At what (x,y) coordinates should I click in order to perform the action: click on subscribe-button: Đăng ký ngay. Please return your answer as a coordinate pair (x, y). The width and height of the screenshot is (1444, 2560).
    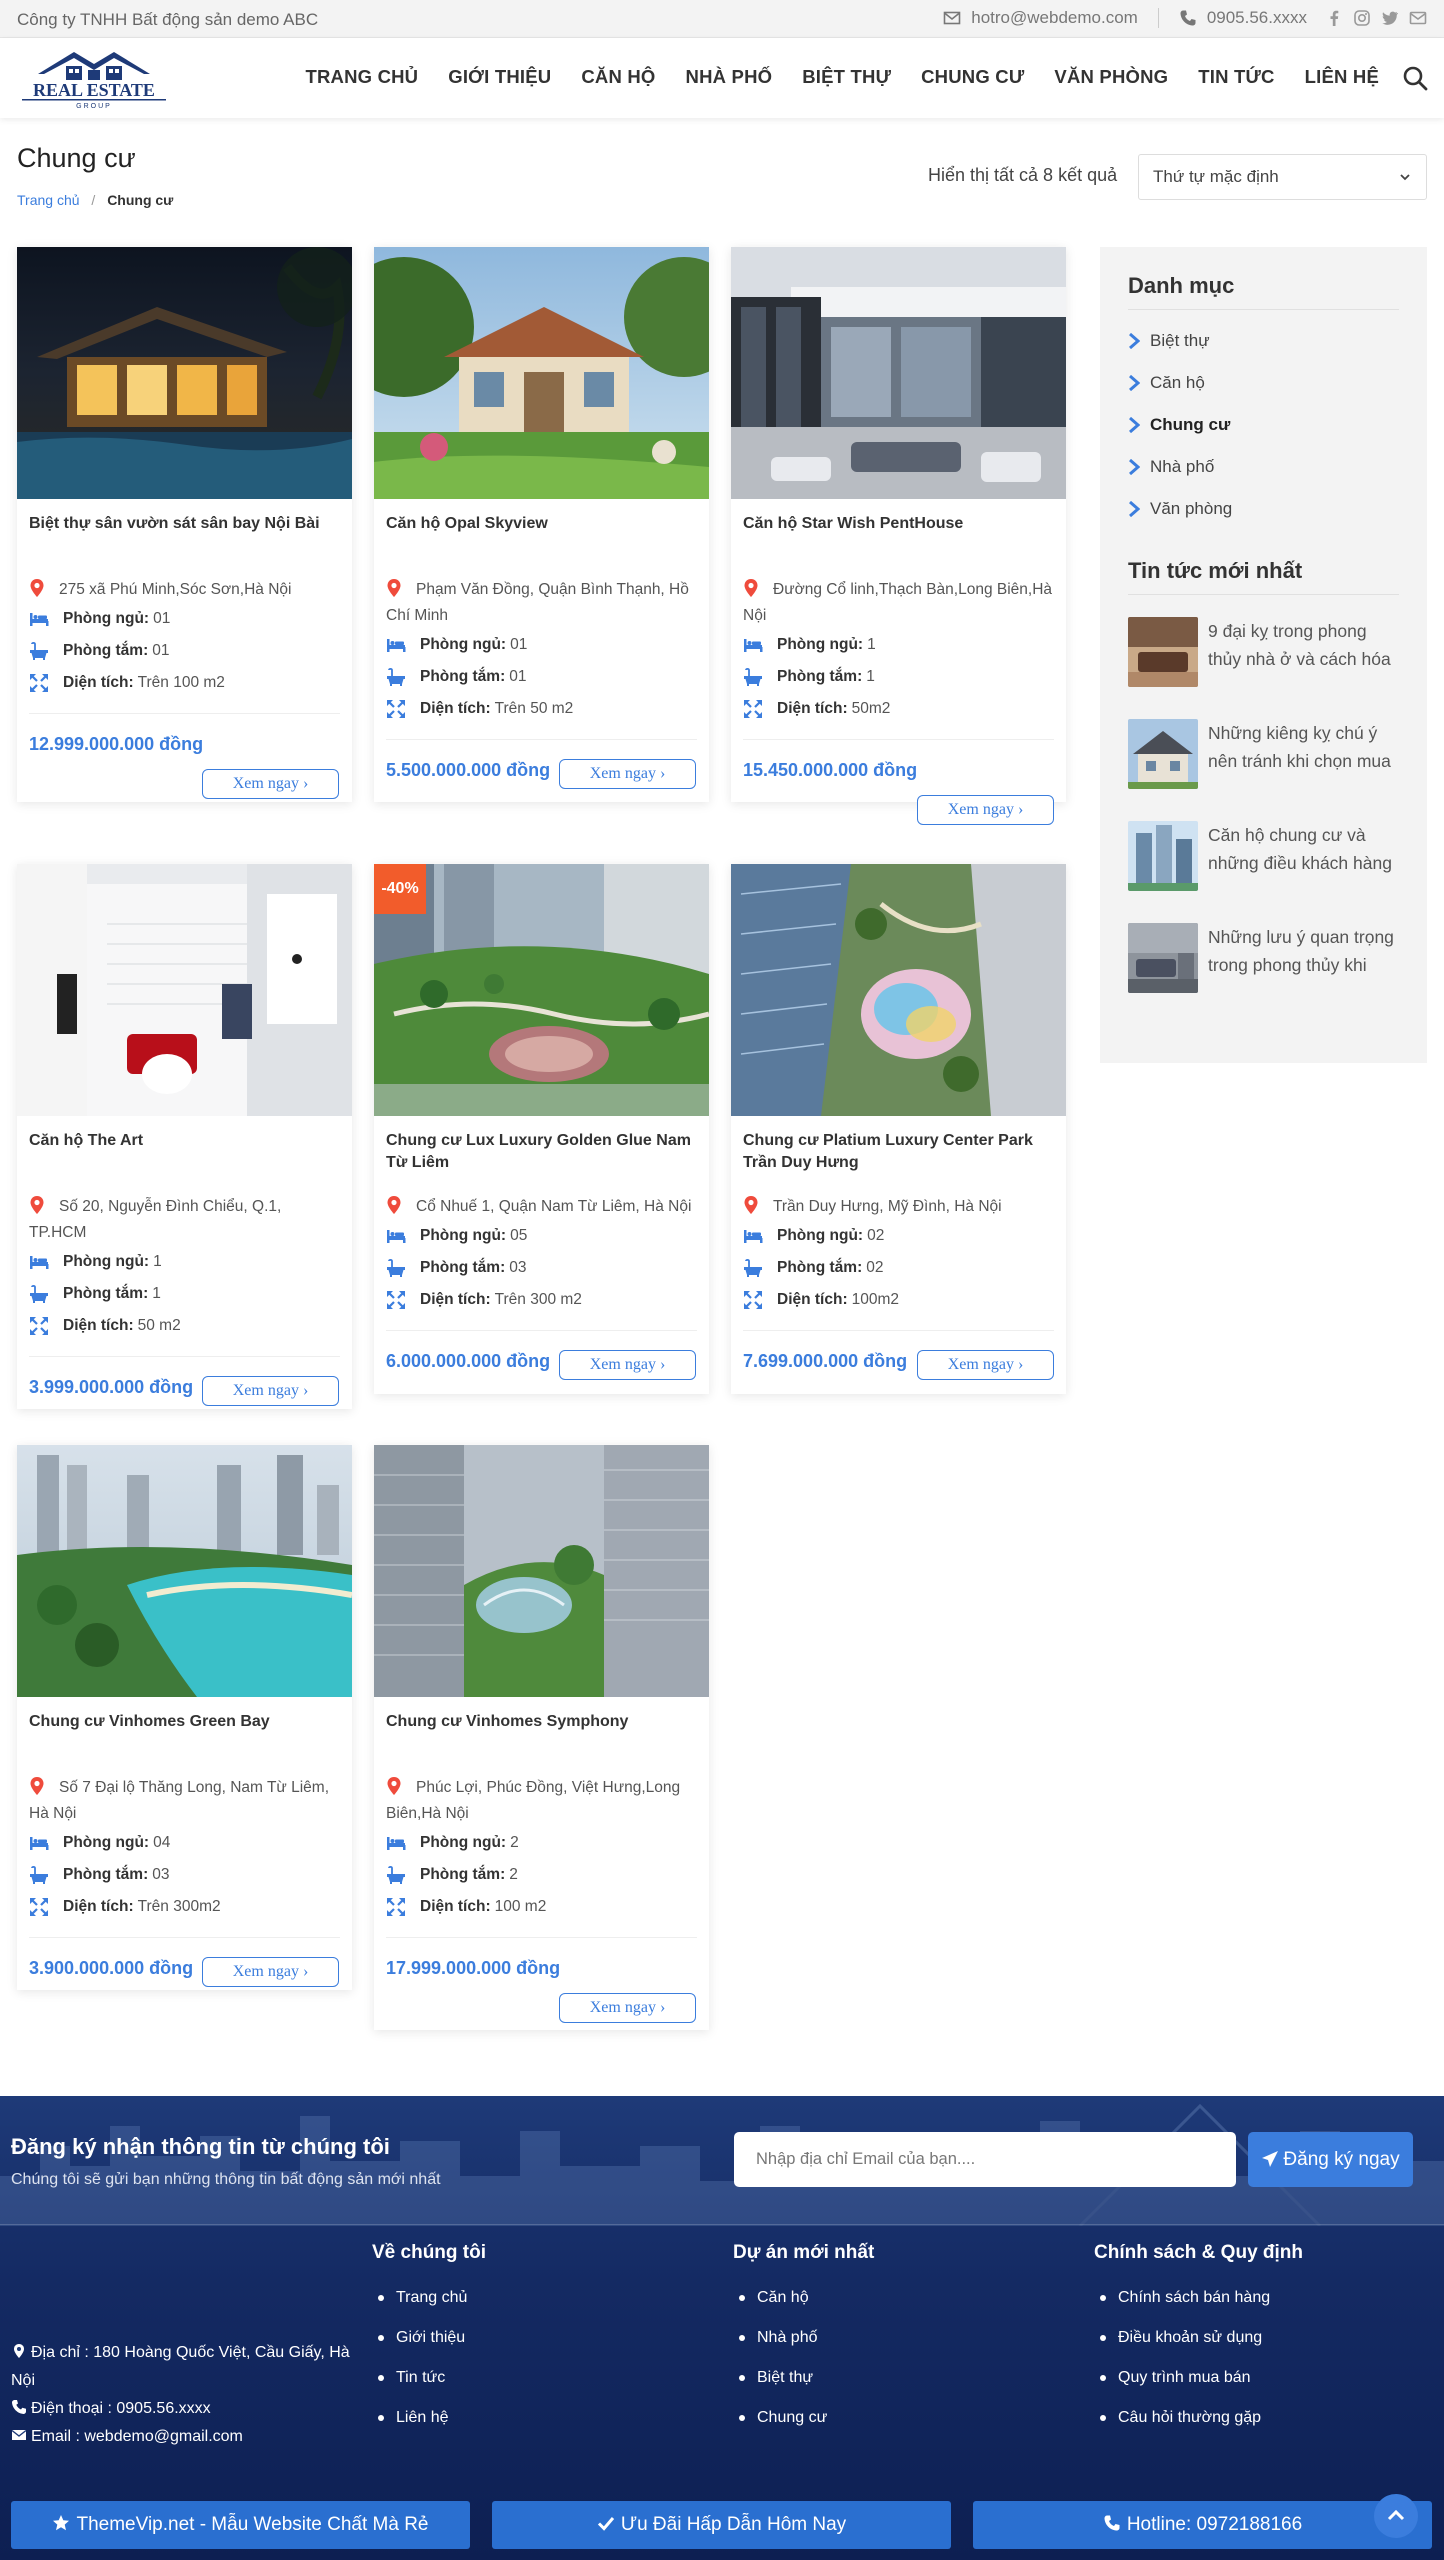
    Looking at the image, I should click on (1330, 2159).